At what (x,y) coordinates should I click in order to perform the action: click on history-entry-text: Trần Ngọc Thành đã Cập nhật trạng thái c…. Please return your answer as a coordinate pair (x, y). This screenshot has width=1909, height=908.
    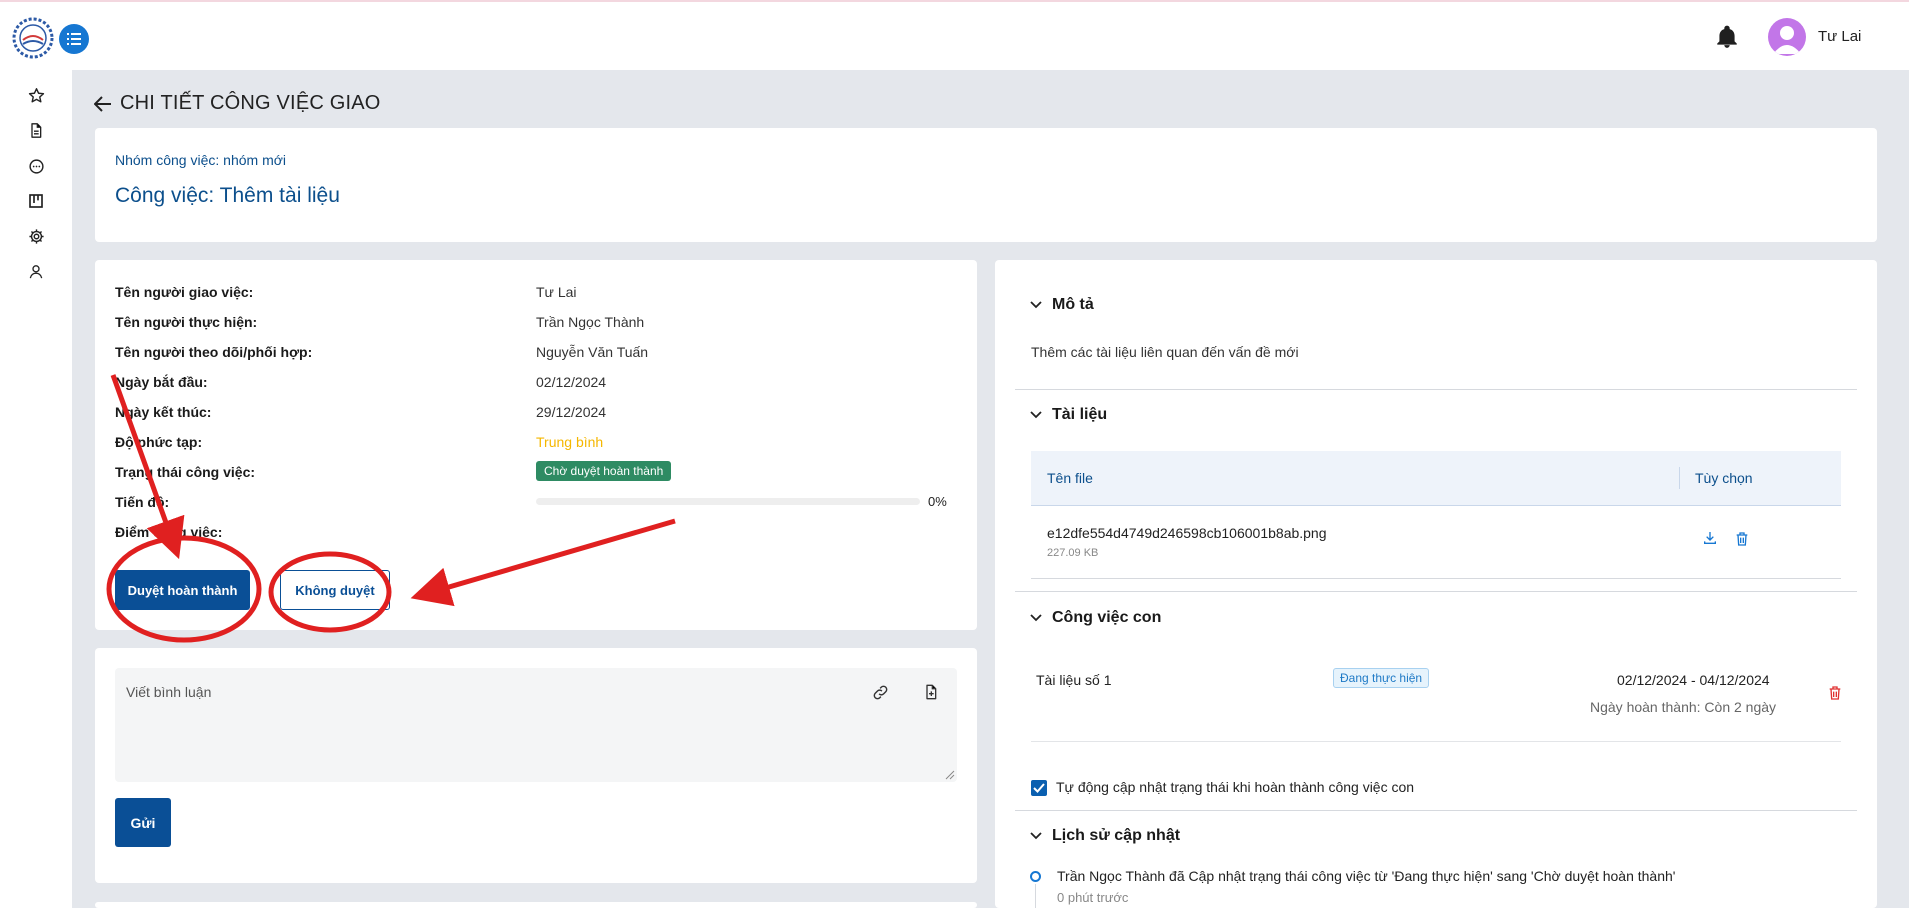
    Looking at the image, I should click on (1366, 876).